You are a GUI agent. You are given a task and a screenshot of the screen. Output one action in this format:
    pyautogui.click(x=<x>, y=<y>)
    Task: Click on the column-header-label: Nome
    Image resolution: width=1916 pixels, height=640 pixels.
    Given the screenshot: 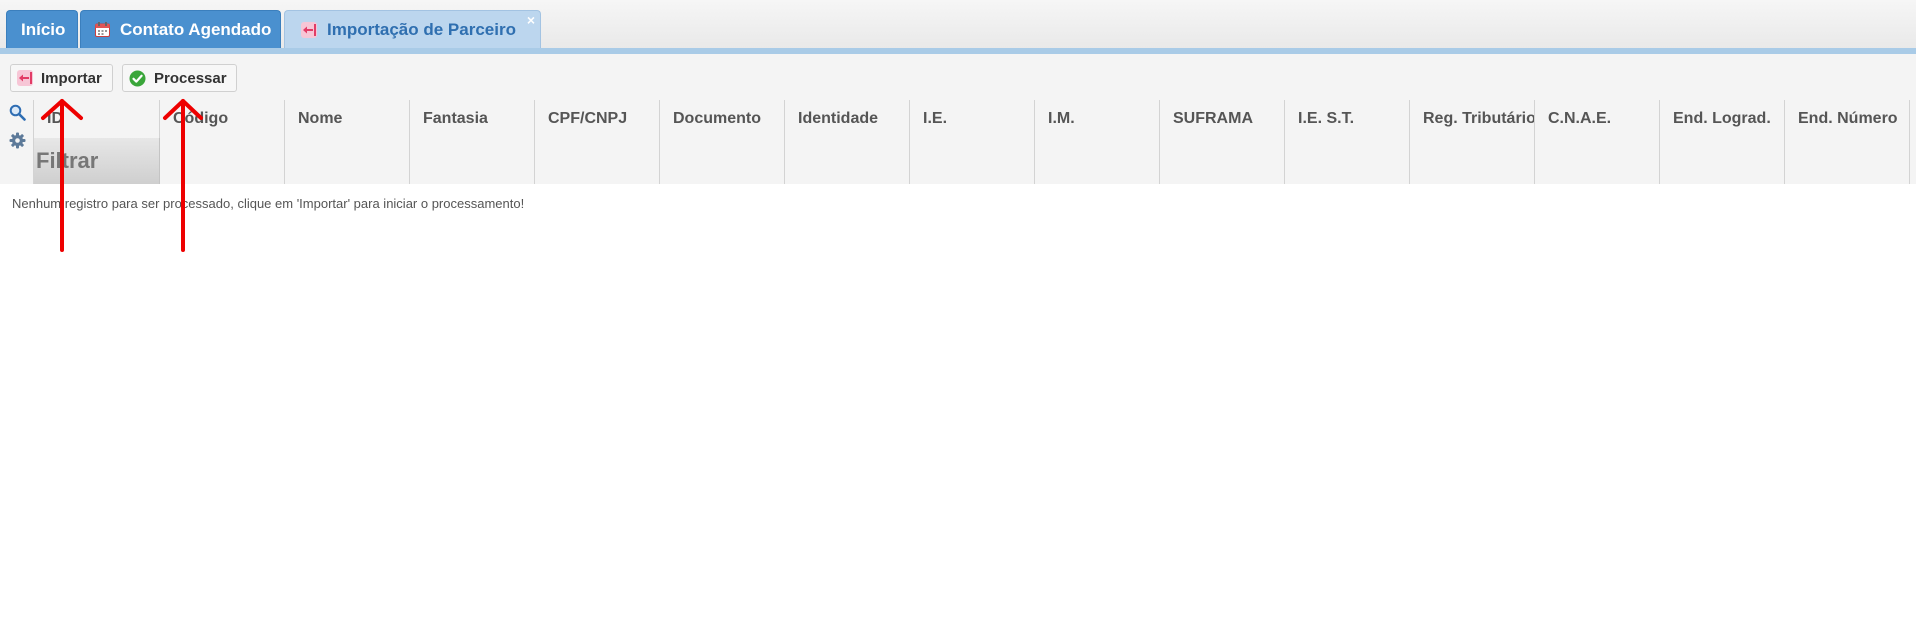 What is the action you would take?
    pyautogui.click(x=320, y=118)
    